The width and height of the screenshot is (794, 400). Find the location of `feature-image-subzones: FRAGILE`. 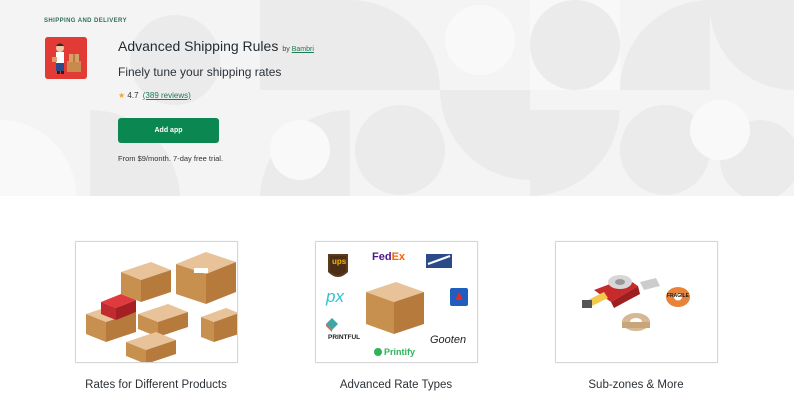

feature-image-subzones: FRAGILE is located at coordinates (636, 302).